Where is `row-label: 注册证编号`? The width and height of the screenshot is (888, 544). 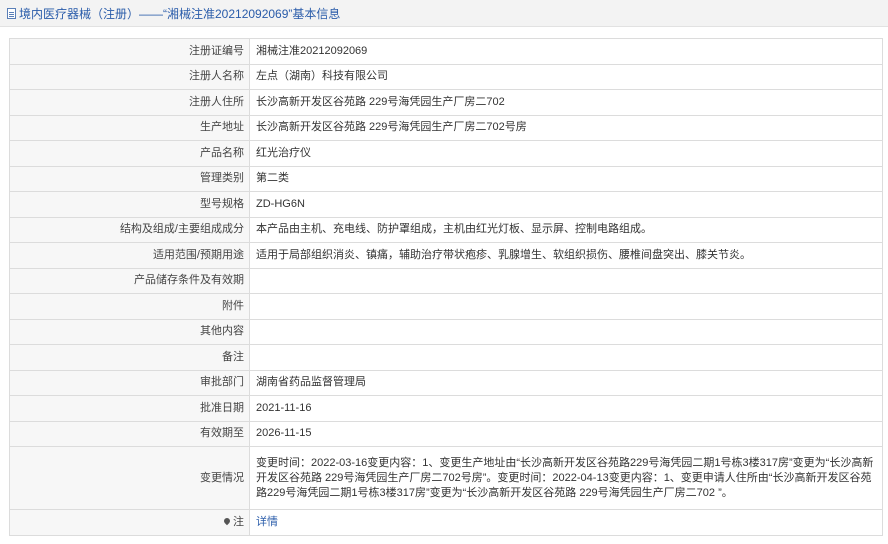
row-label: 注册证编号 is located at coordinates (129, 51).